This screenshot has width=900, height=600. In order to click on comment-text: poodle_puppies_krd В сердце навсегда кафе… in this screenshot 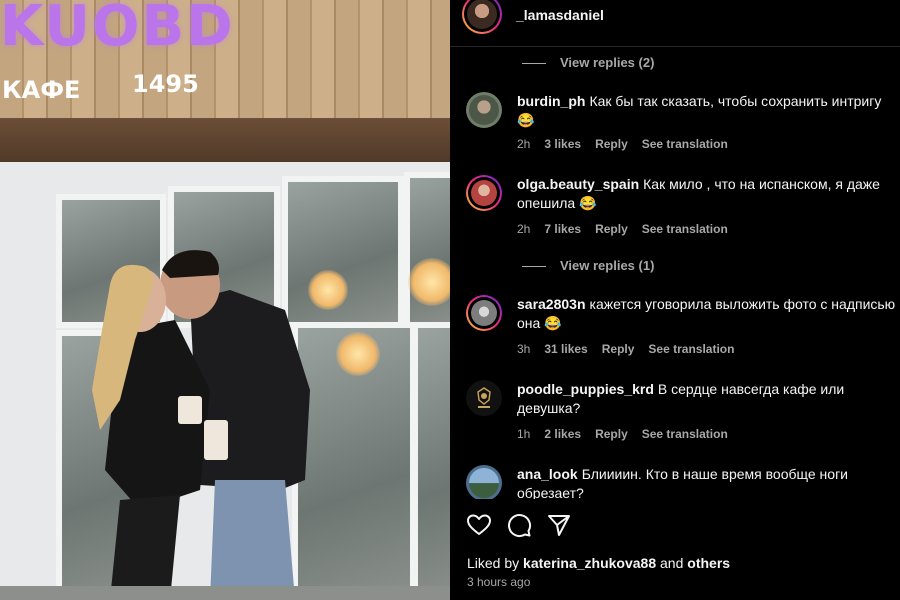, I will do `click(708, 399)`.